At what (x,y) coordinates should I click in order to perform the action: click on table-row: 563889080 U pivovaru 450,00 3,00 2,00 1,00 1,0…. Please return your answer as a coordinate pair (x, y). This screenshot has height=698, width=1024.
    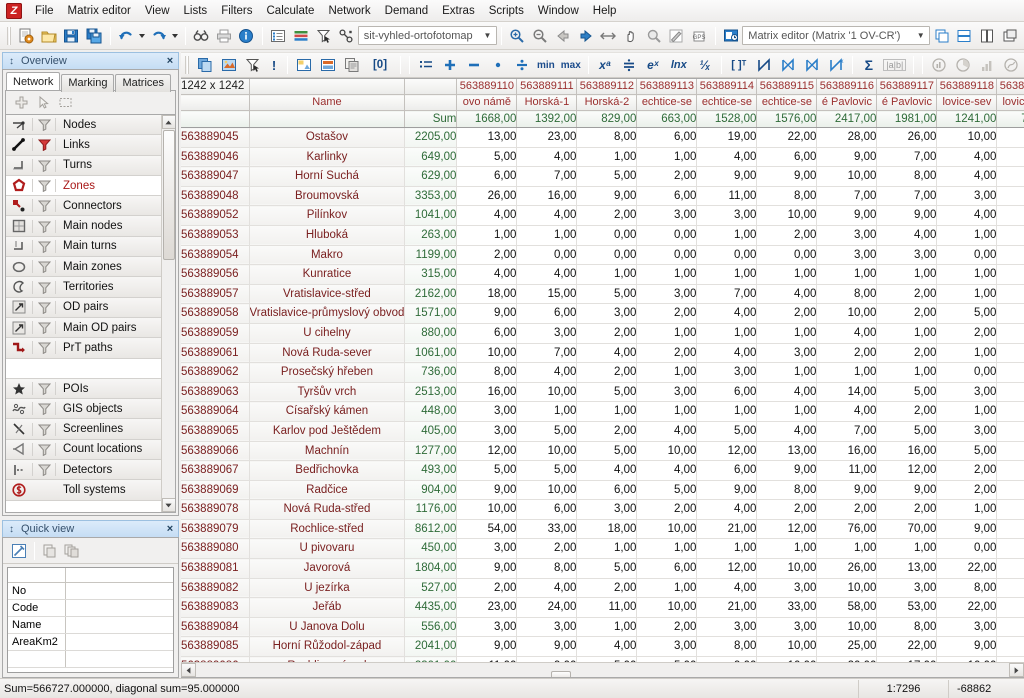
    Looking at the image, I should click on (602, 549).